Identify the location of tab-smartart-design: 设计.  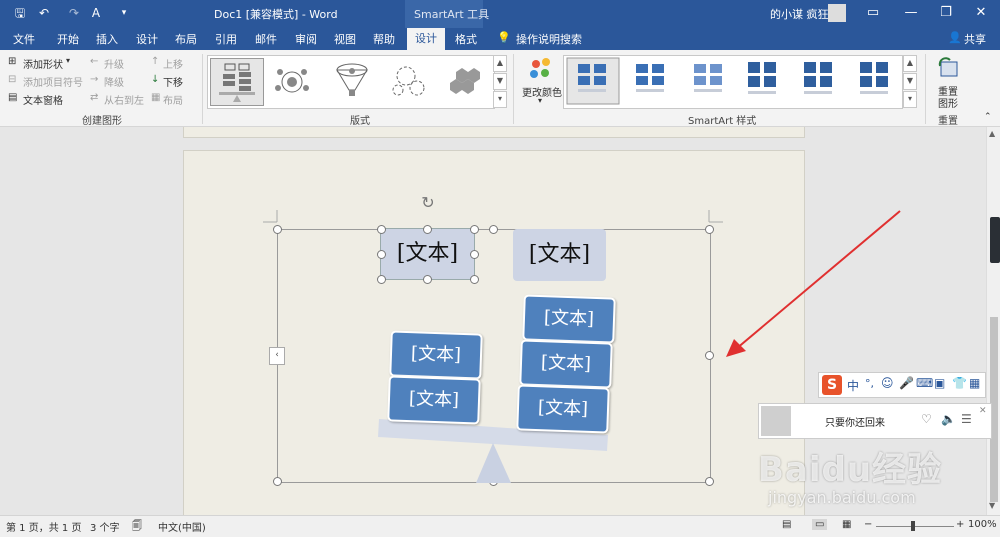
(426, 39).